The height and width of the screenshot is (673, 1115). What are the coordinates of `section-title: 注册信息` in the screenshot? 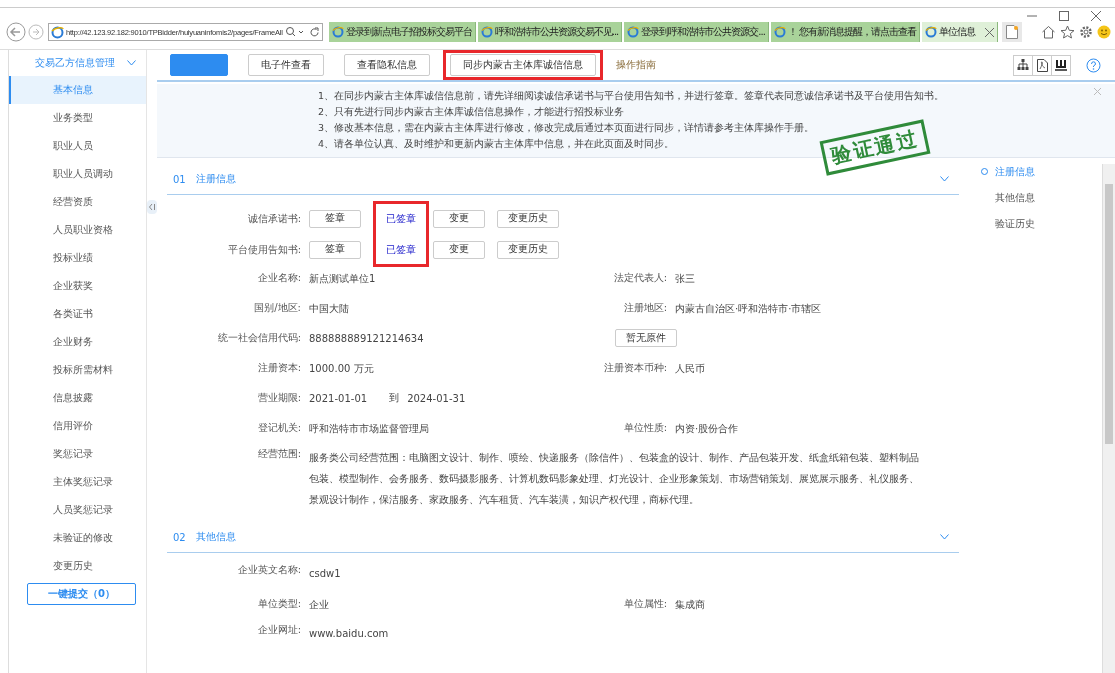 It's located at (215, 179).